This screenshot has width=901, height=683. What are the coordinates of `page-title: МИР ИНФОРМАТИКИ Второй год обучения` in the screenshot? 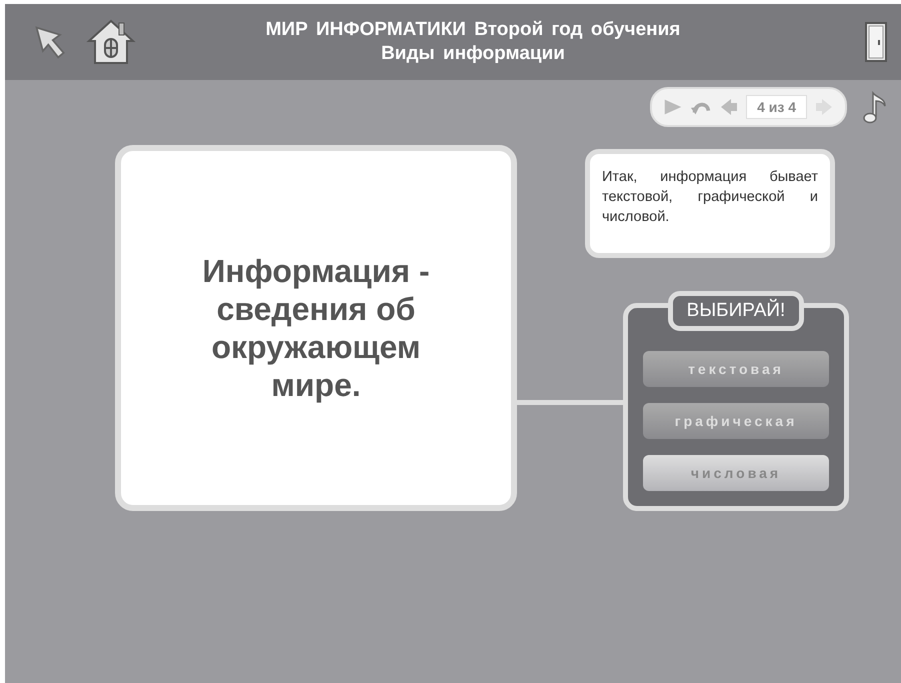 It's located at (473, 30).